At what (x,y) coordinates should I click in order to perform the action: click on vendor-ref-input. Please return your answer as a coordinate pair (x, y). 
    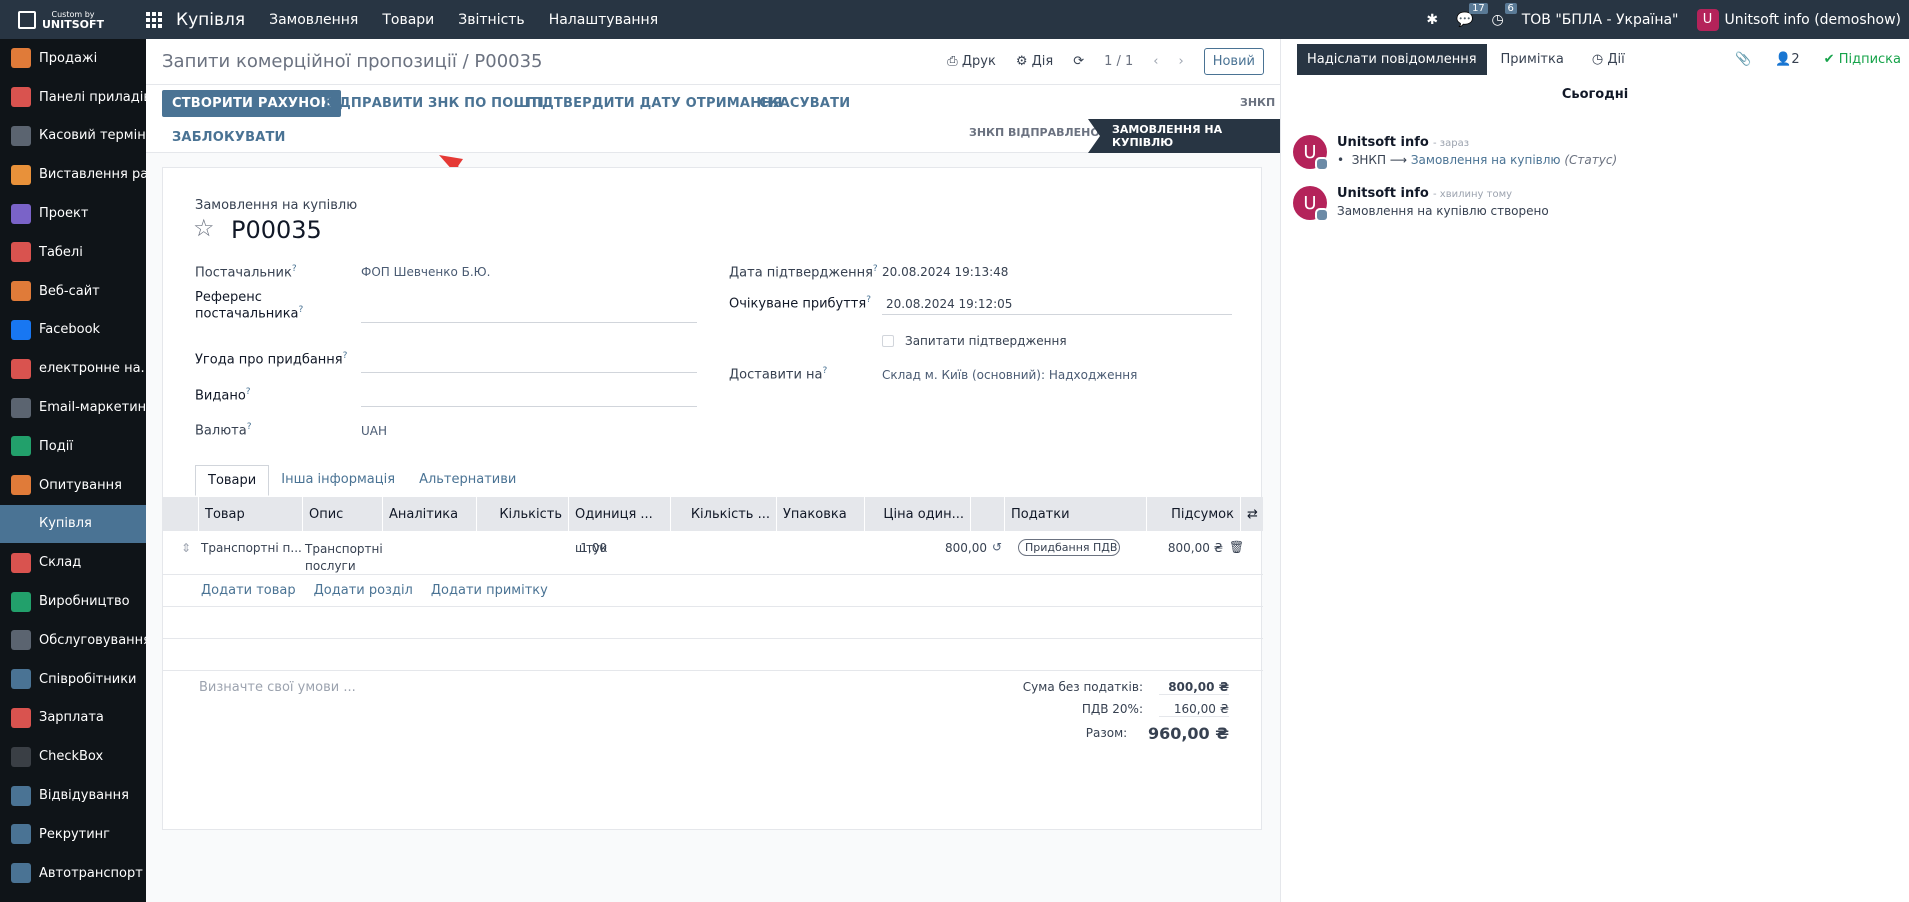
    Looking at the image, I should click on (529, 322).